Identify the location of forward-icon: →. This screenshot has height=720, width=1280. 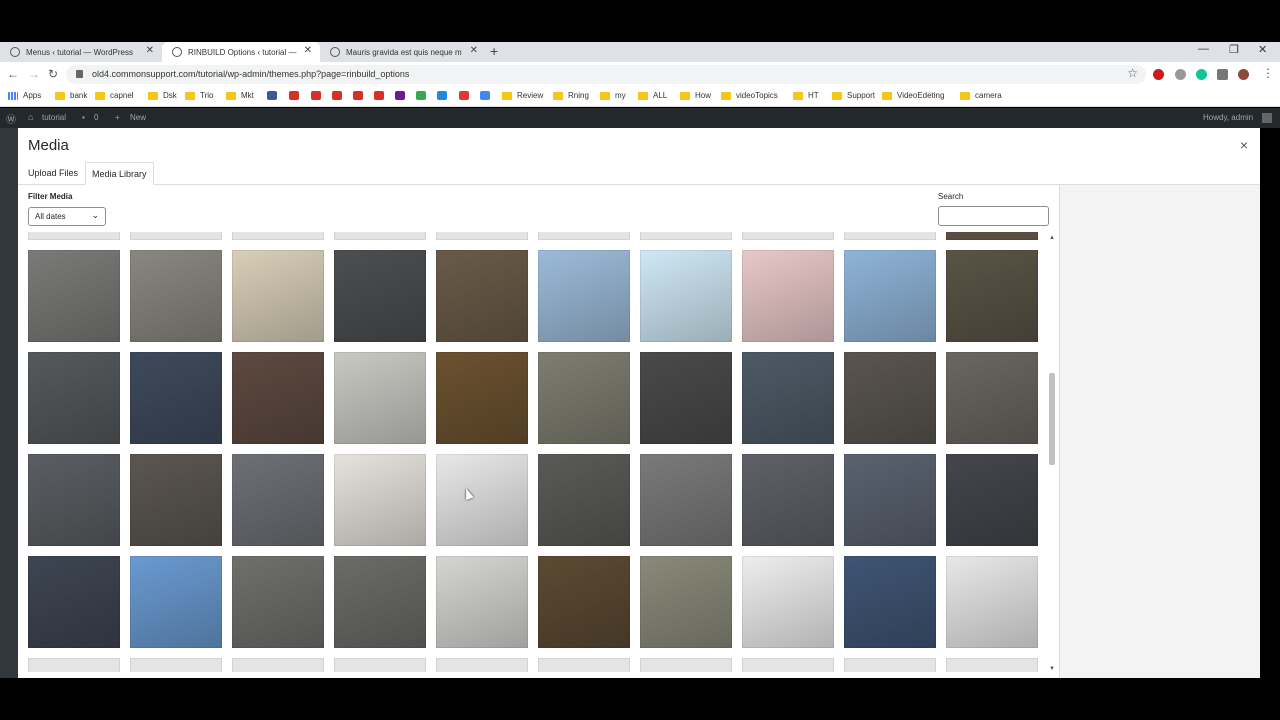
(34, 74).